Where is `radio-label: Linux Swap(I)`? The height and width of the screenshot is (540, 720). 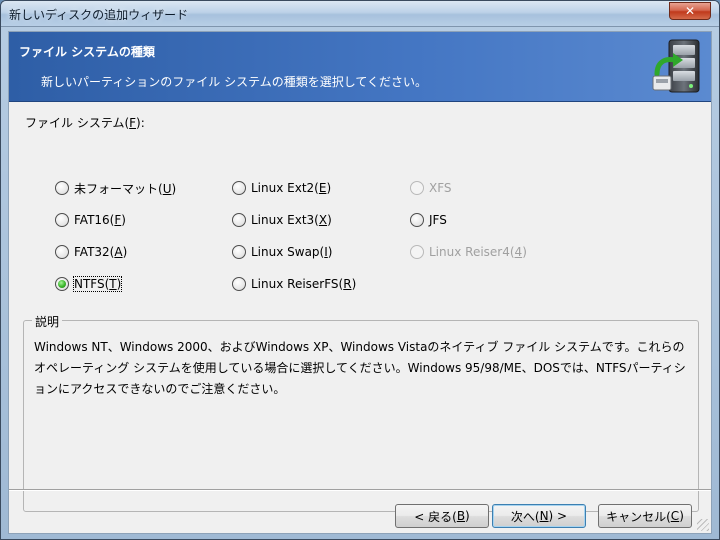 radio-label: Linux Swap(I) is located at coordinates (292, 252).